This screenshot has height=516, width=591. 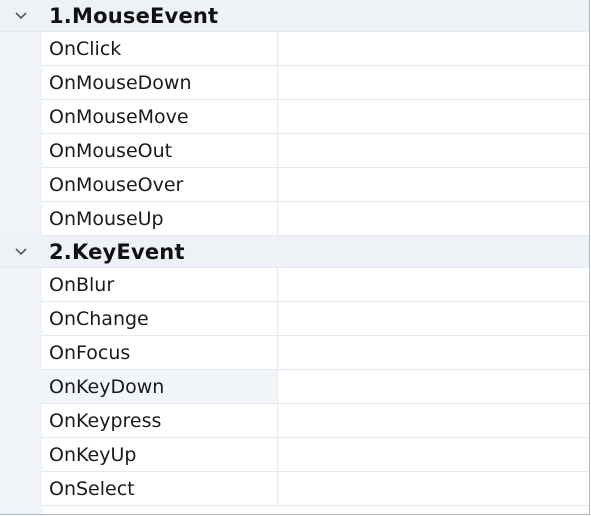 What do you see at coordinates (160, 386) in the screenshot?
I see `property-name: OnKeyDown` at bounding box center [160, 386].